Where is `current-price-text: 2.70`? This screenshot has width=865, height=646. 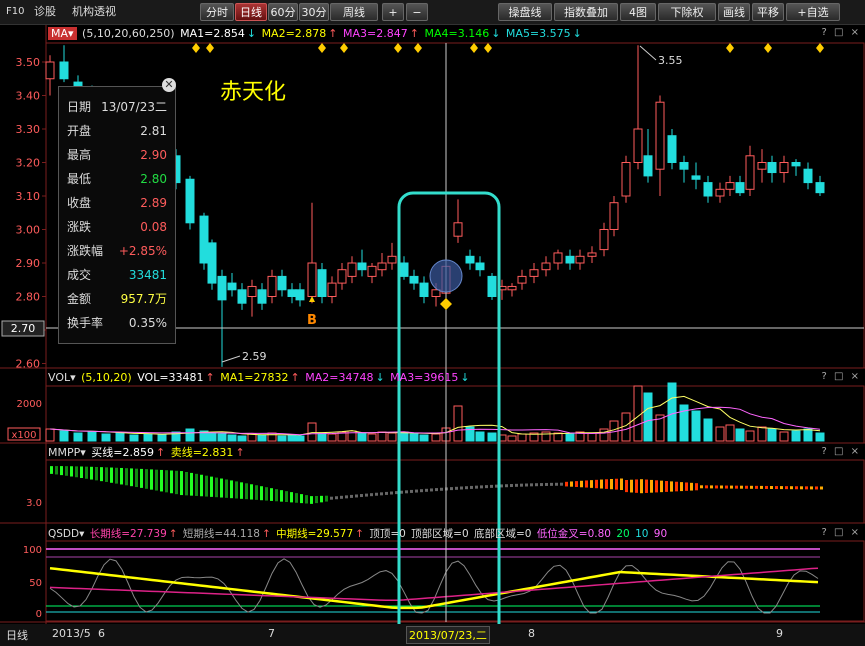 current-price-text: 2.70 is located at coordinates (23, 328).